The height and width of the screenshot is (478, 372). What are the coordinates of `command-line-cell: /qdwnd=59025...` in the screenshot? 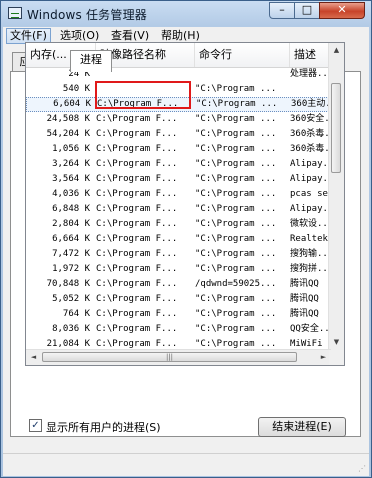 It's located at (236, 284).